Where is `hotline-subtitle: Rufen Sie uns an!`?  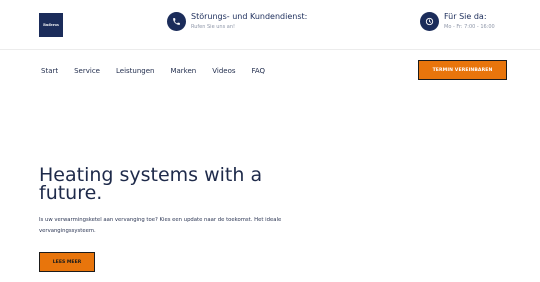 hotline-subtitle: Rufen Sie uns an! is located at coordinates (213, 27).